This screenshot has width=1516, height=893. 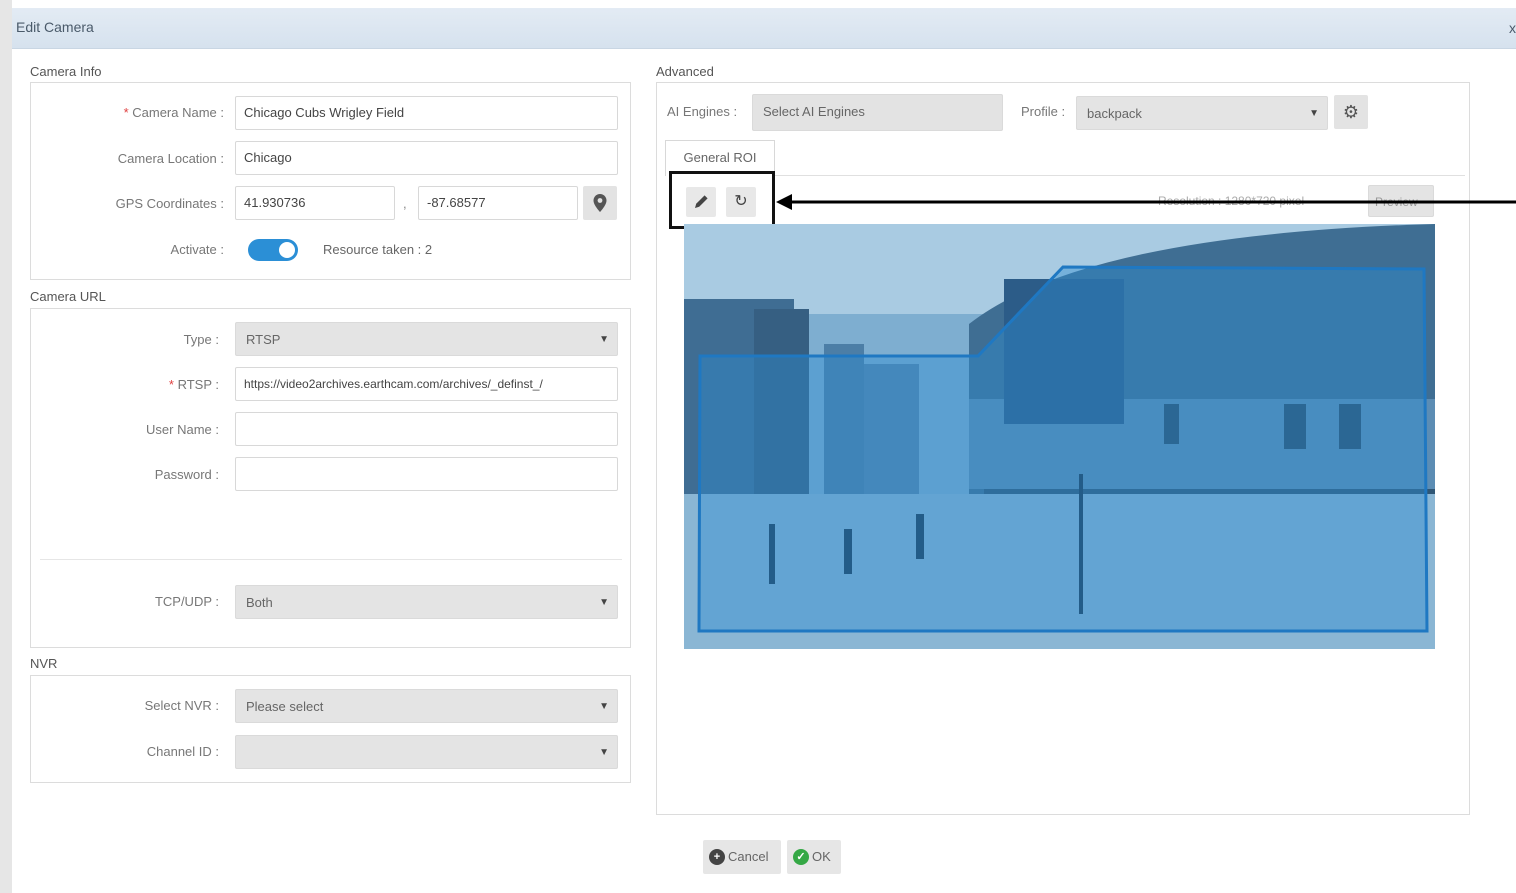 I want to click on camera-name-label: * Camera Name :, so click(x=173, y=112).